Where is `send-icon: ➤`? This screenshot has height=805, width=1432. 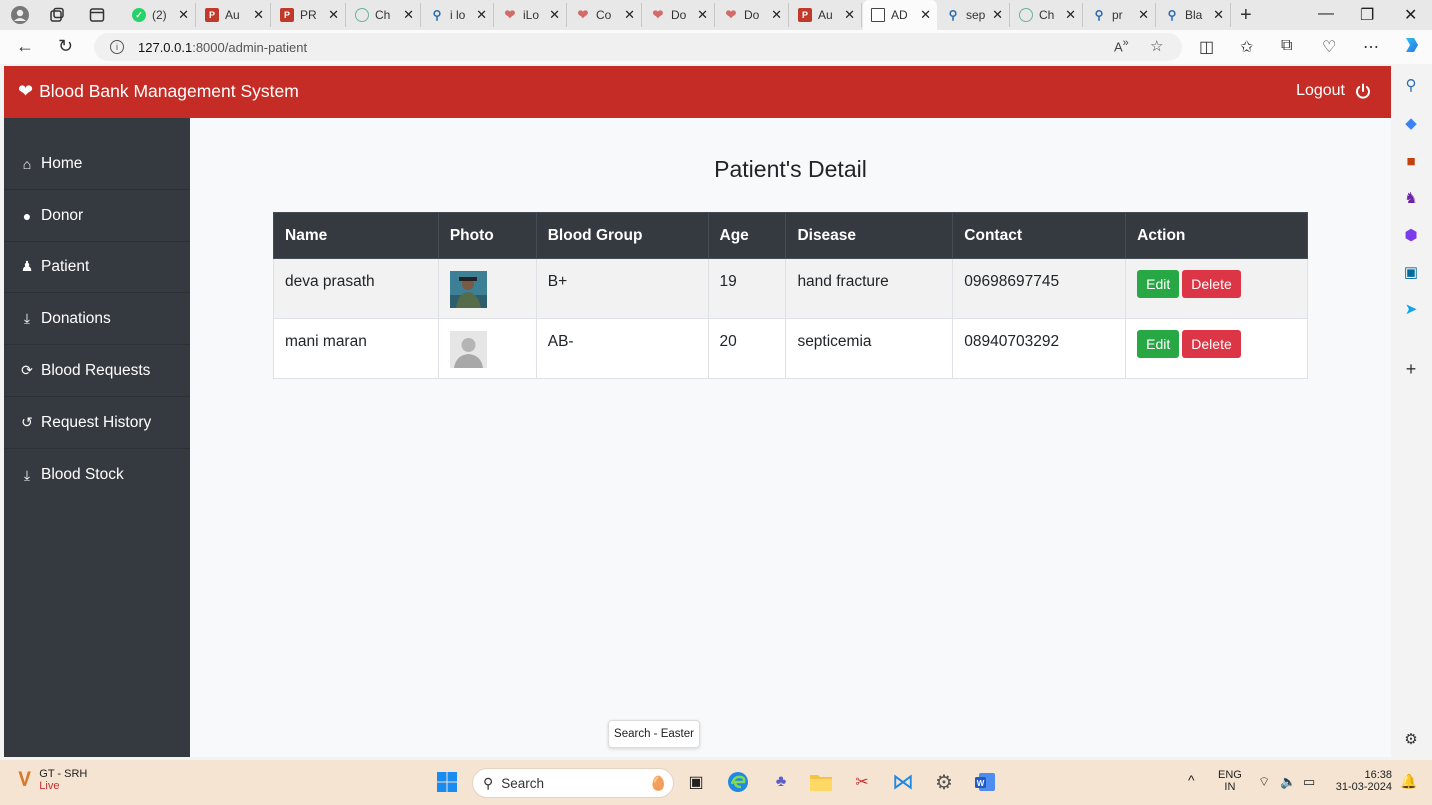 send-icon: ➤ is located at coordinates (1411, 309).